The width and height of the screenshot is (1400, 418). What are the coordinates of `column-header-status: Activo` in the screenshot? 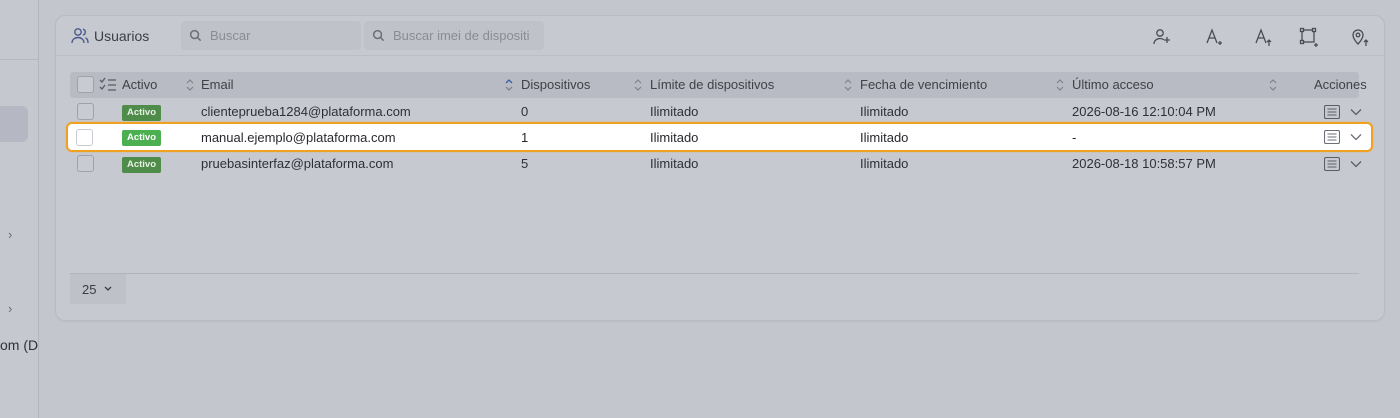 It's located at (139, 84).